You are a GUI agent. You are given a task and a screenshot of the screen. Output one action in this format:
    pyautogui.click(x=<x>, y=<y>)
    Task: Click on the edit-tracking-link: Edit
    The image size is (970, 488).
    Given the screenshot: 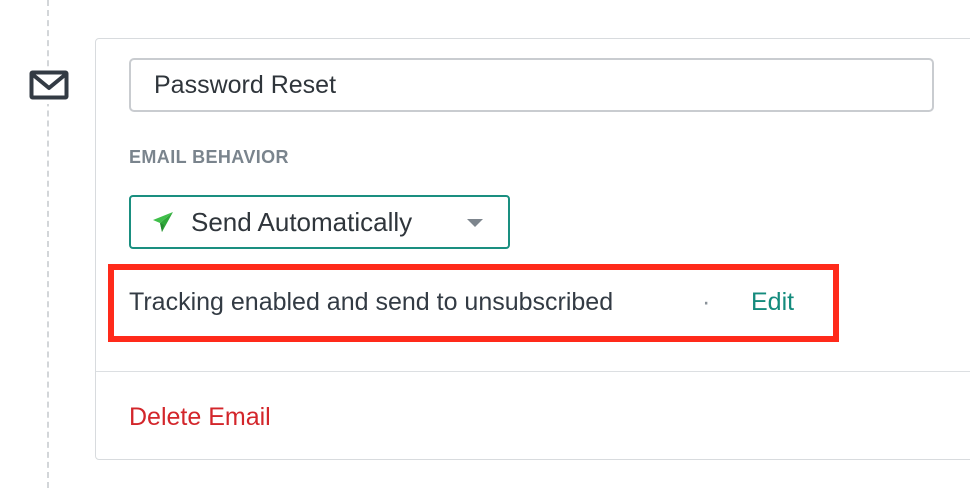 What is the action you would take?
    pyautogui.click(x=772, y=302)
    